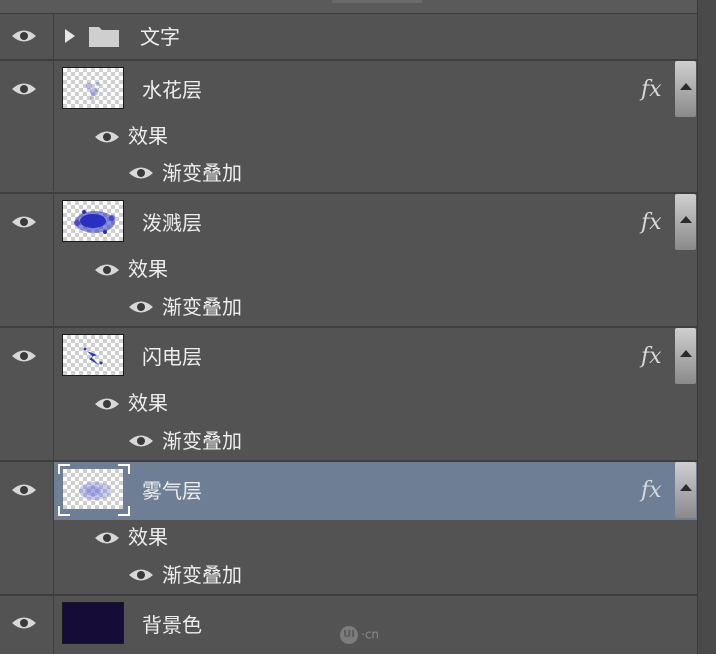  I want to click on panel-drag-handle, so click(377, 1).